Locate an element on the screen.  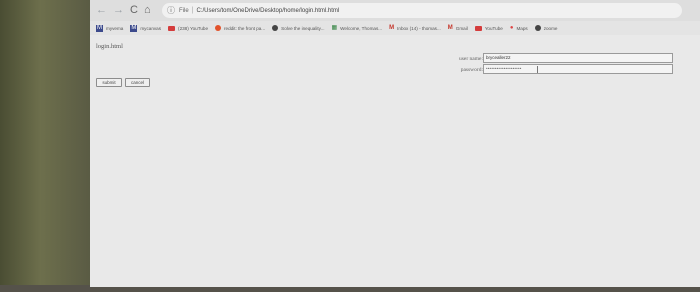
bookmark-label: Gmail is located at coordinates (461, 28).